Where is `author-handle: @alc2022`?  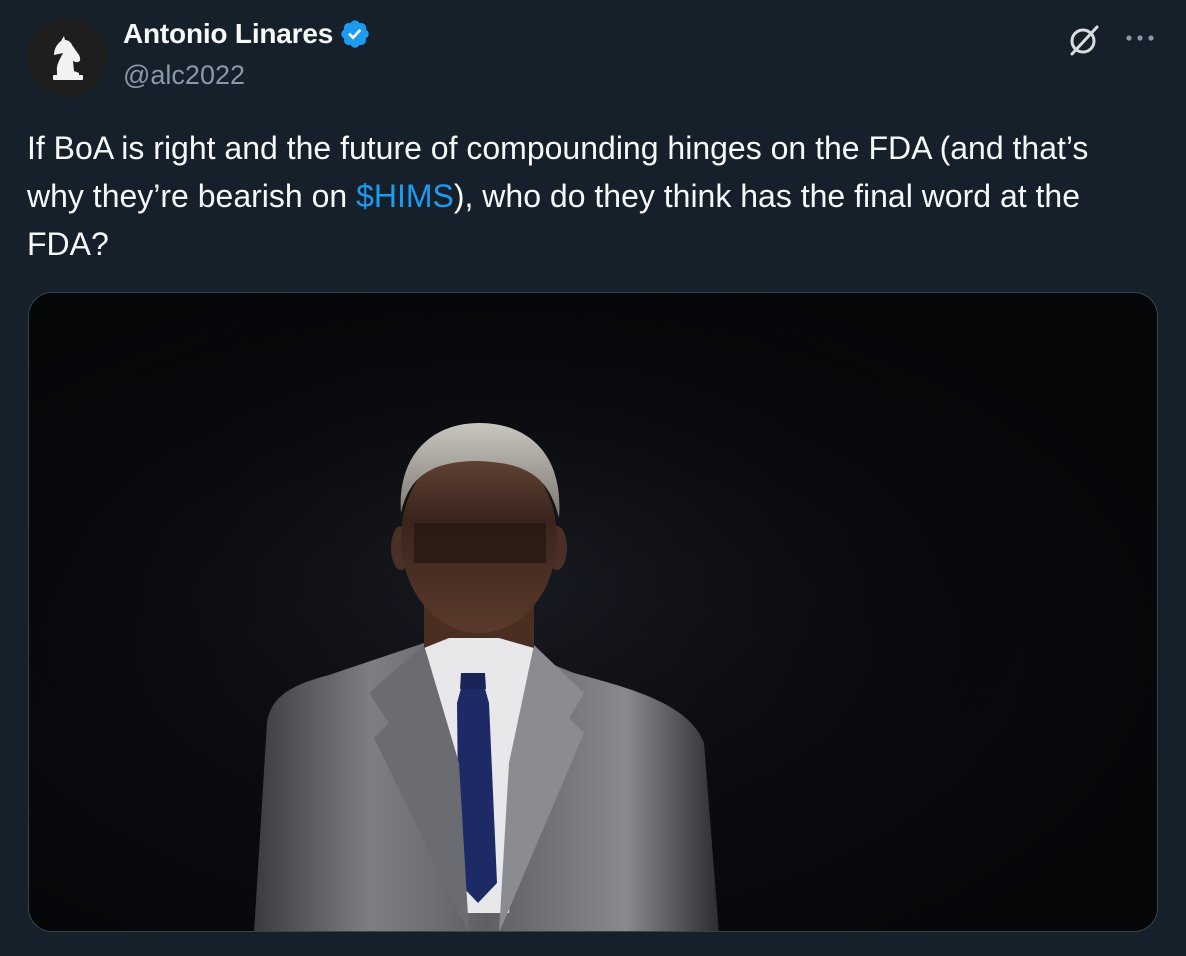
author-handle: @alc2022 is located at coordinates (184, 75).